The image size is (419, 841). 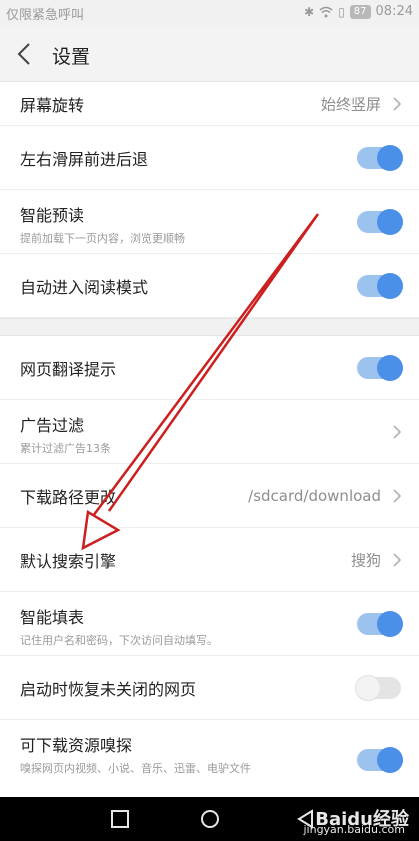 What do you see at coordinates (209, 327) in the screenshot?
I see `section-divider` at bounding box center [209, 327].